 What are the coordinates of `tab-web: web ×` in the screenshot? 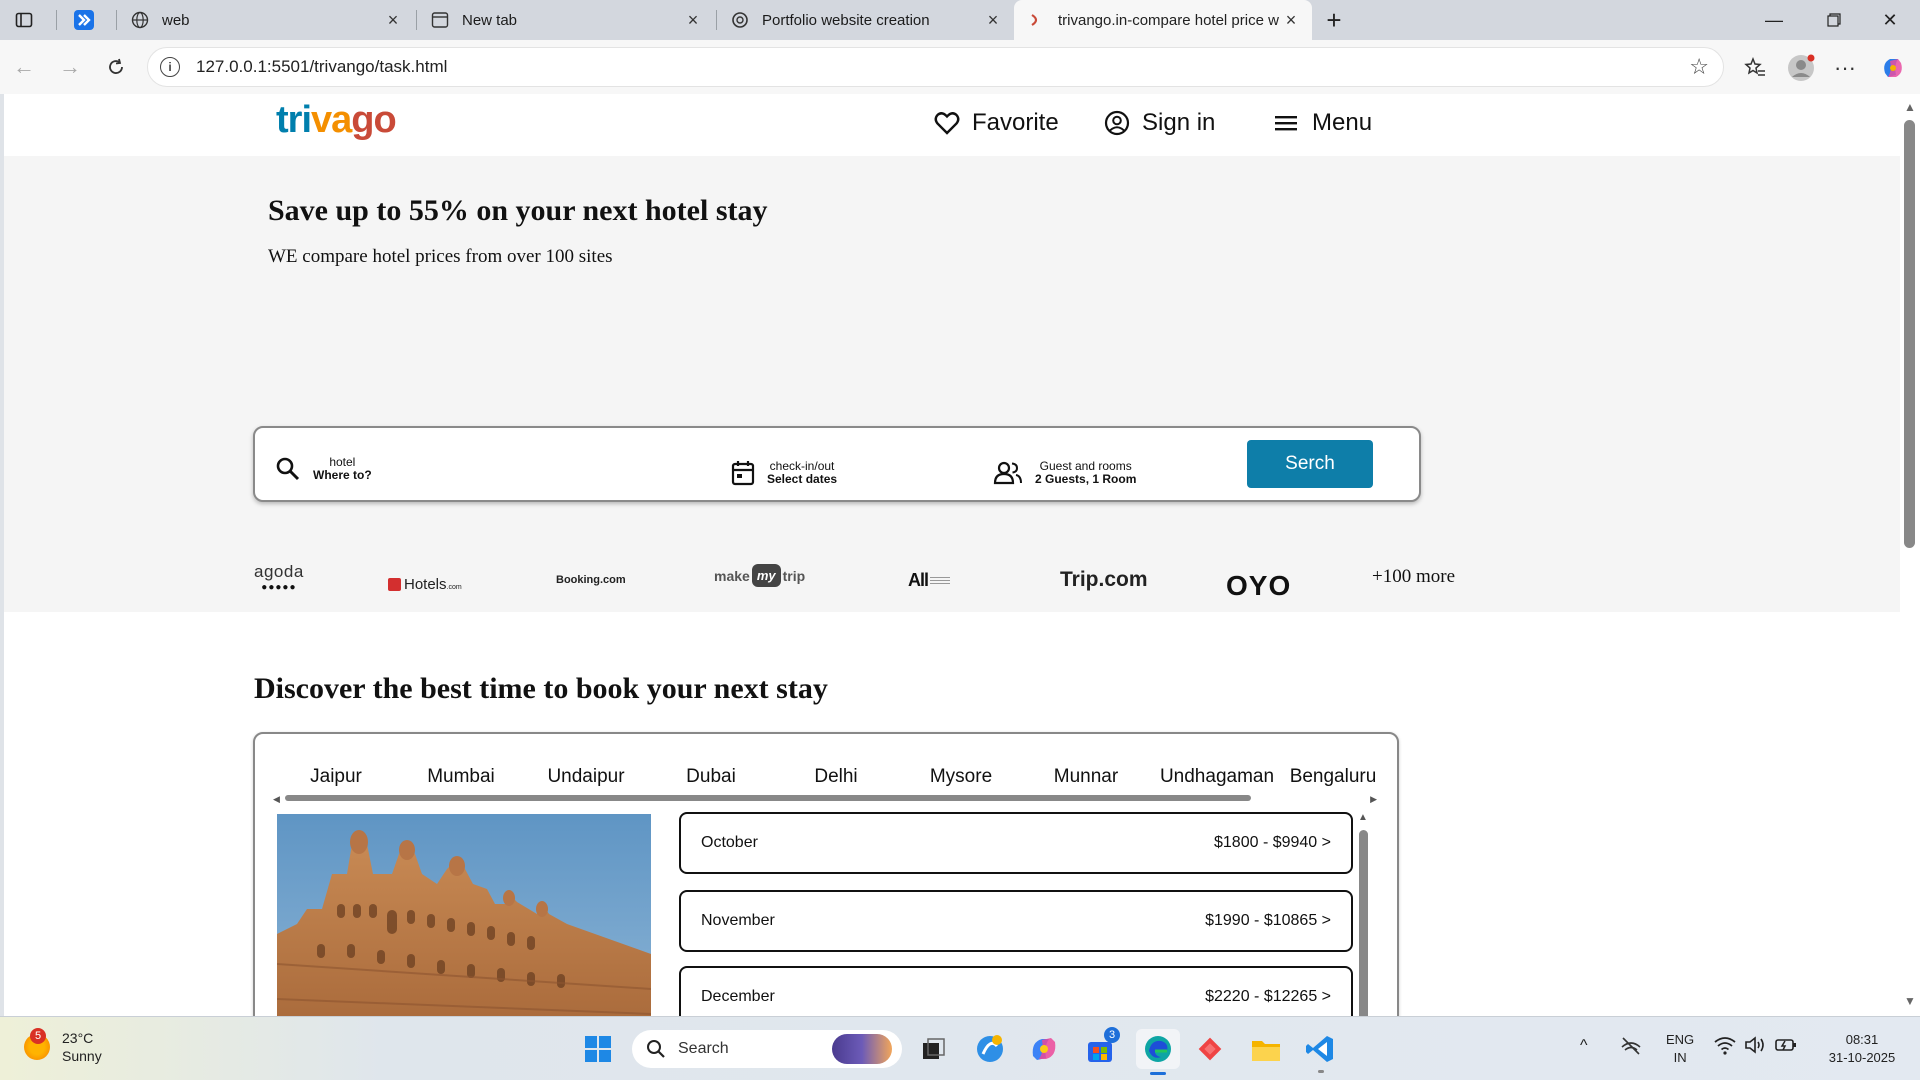 It's located at (266, 20).